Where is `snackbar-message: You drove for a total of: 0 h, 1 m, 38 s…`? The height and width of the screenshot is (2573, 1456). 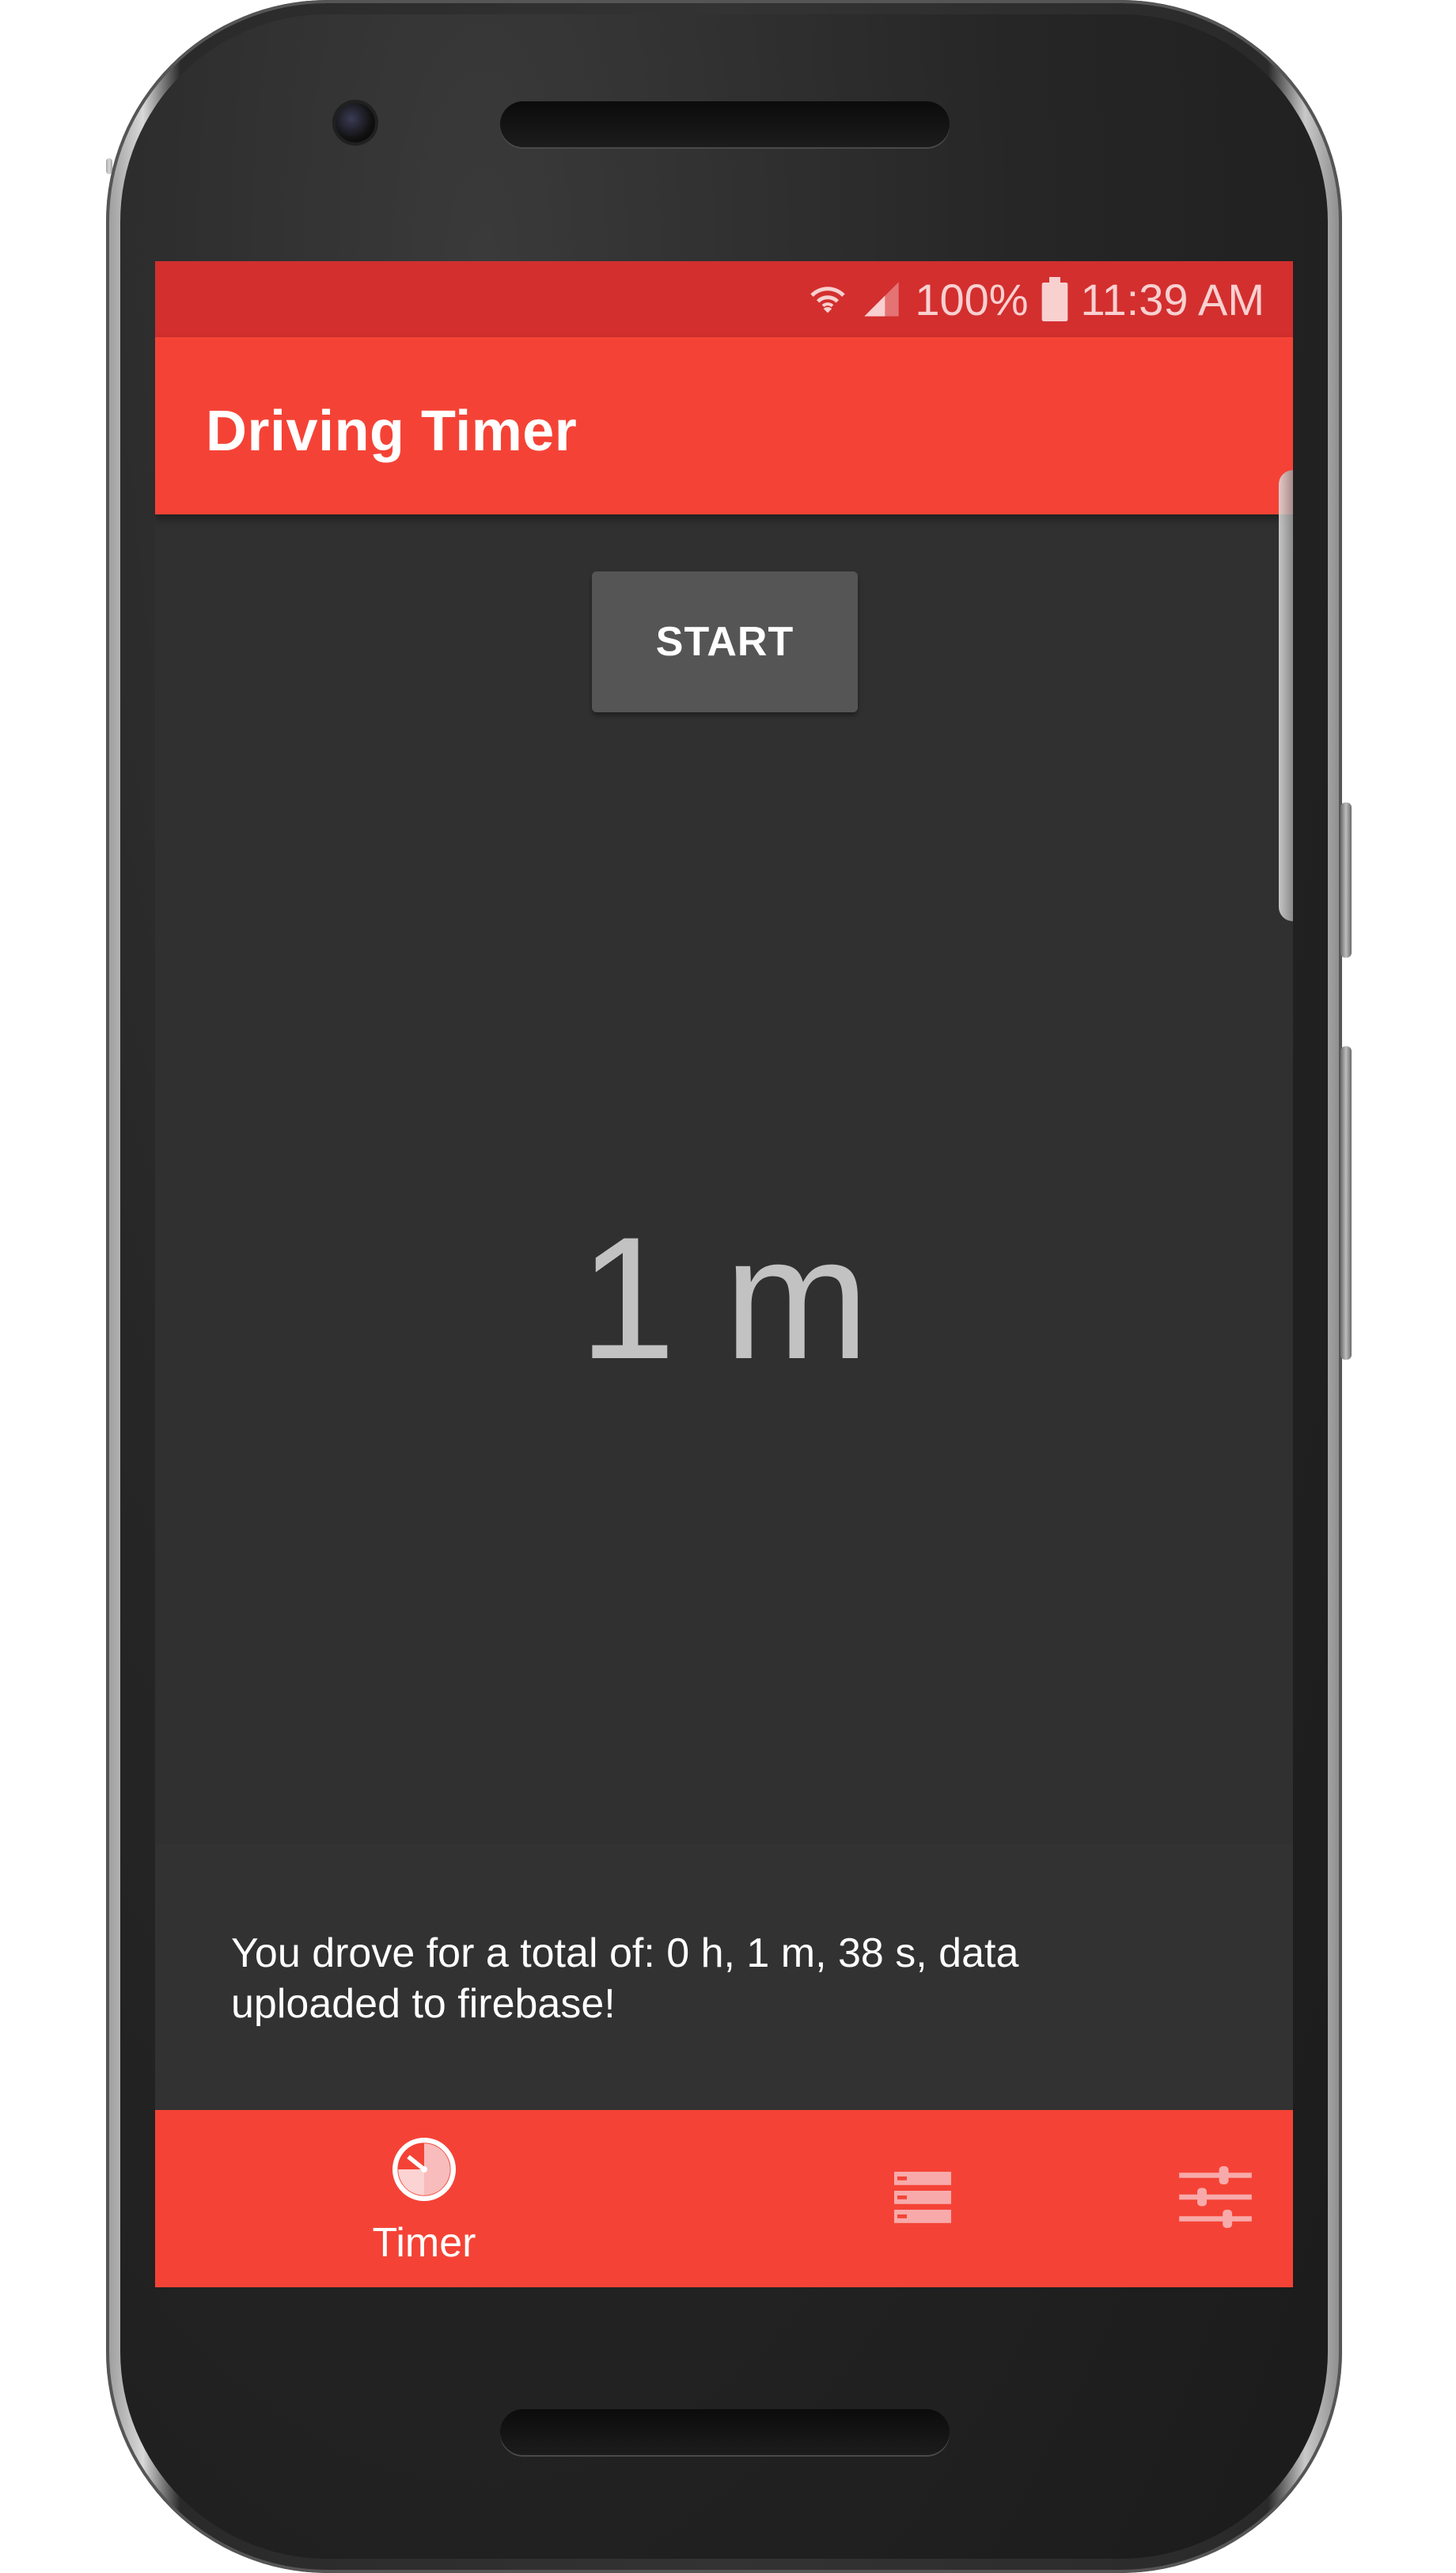
snackbar-message: You drove for a total of: 0 h, 1 m, 38 s… is located at coordinates (724, 1977).